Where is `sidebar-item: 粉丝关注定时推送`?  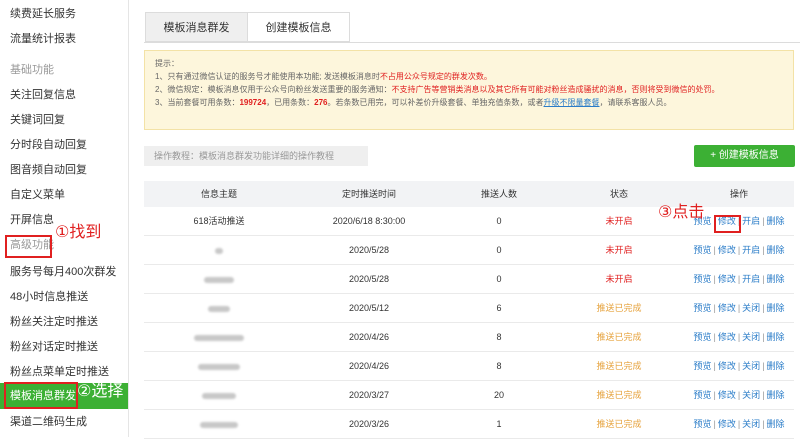
sidebar-item: 粉丝关注定时推送 is located at coordinates (64, 322).